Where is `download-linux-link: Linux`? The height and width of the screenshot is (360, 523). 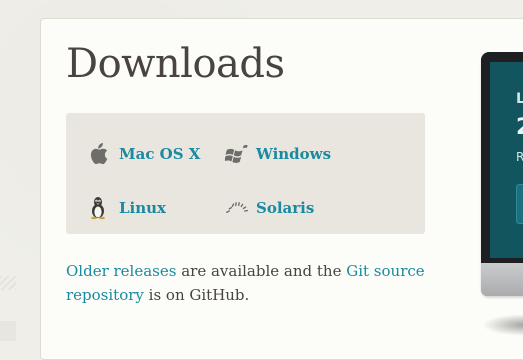
download-linux-link: Linux is located at coordinates (127, 208).